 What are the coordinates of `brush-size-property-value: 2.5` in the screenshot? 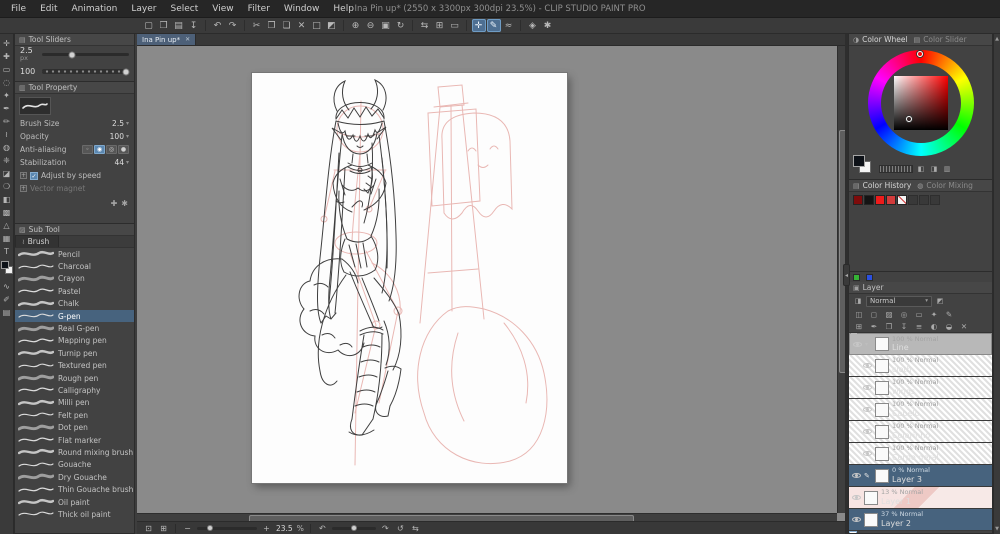 It's located at (118, 123).